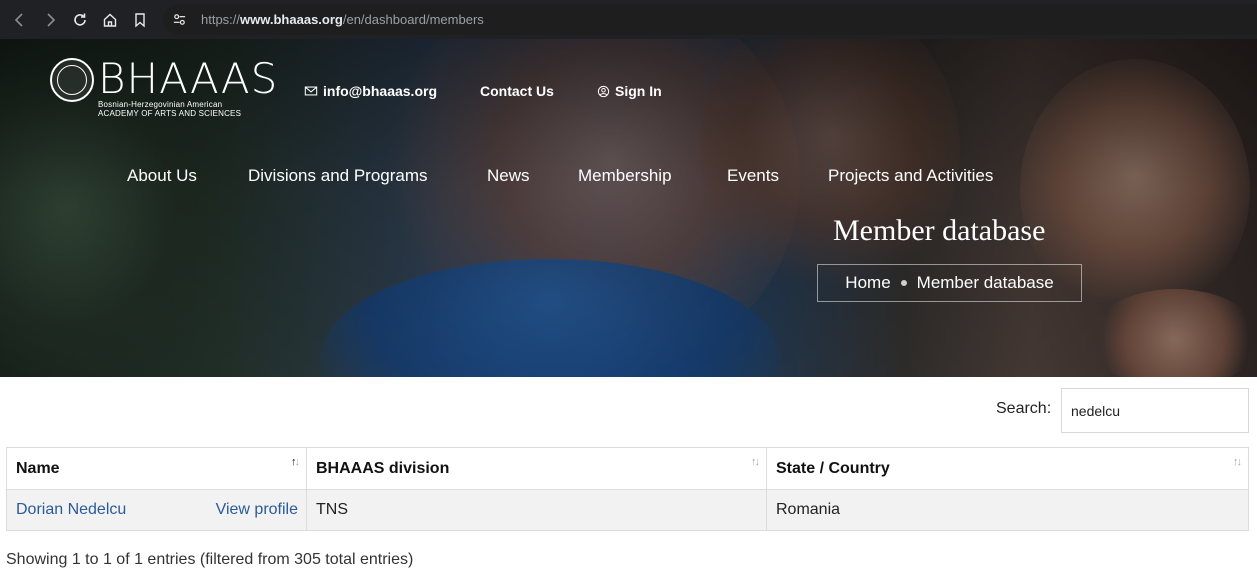 This screenshot has height=581, width=1257. I want to click on breadcrumb-separator, so click(903, 283).